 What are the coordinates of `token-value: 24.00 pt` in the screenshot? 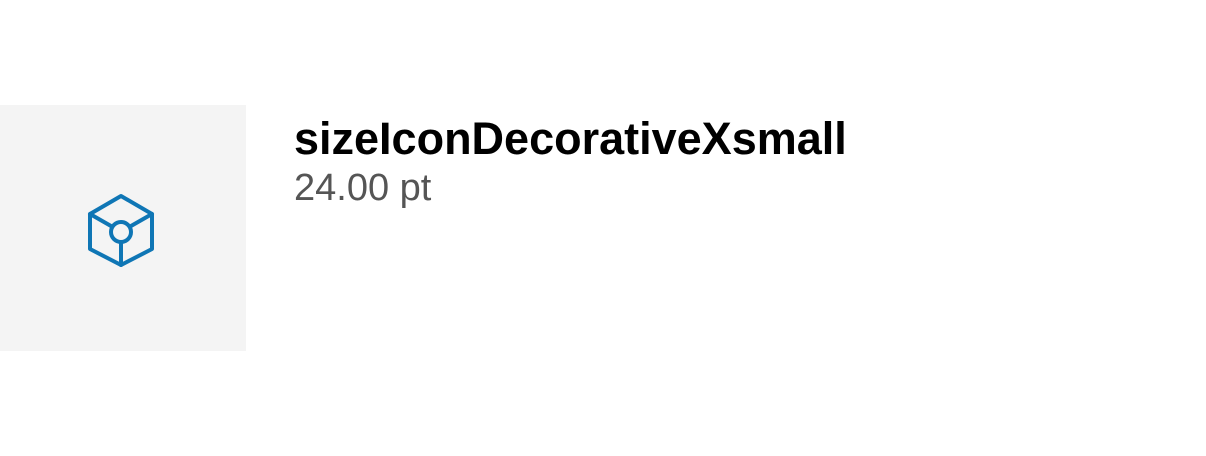 It's located at (363, 188).